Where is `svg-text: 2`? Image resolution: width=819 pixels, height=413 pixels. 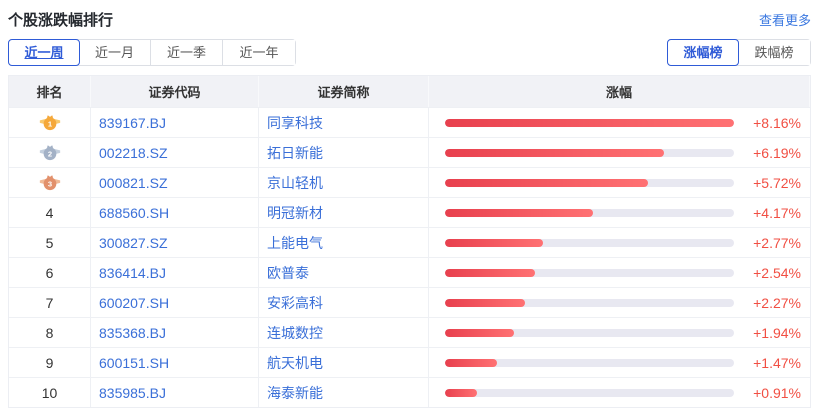 svg-text: 2 is located at coordinates (49, 154).